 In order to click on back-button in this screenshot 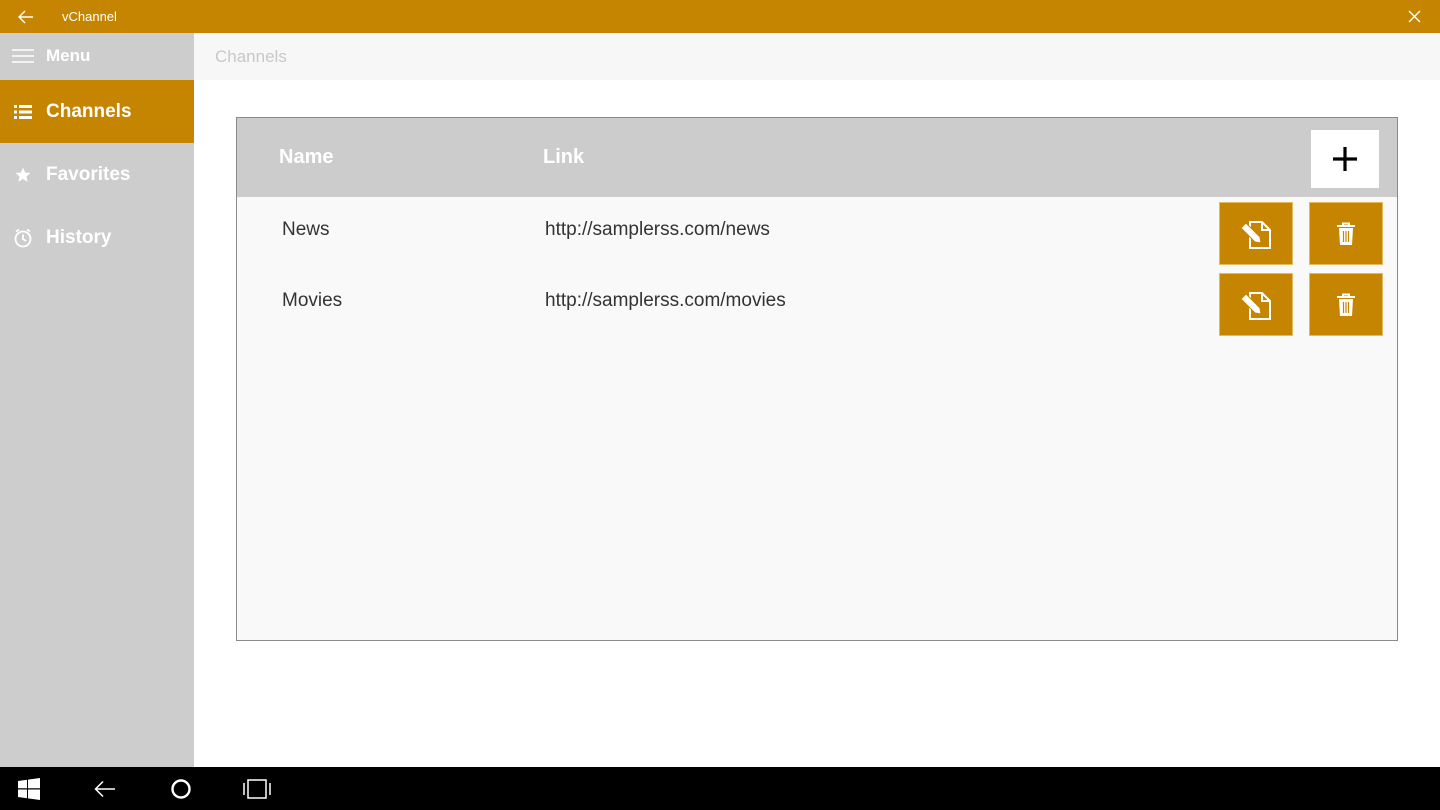, I will do `click(26, 16)`.